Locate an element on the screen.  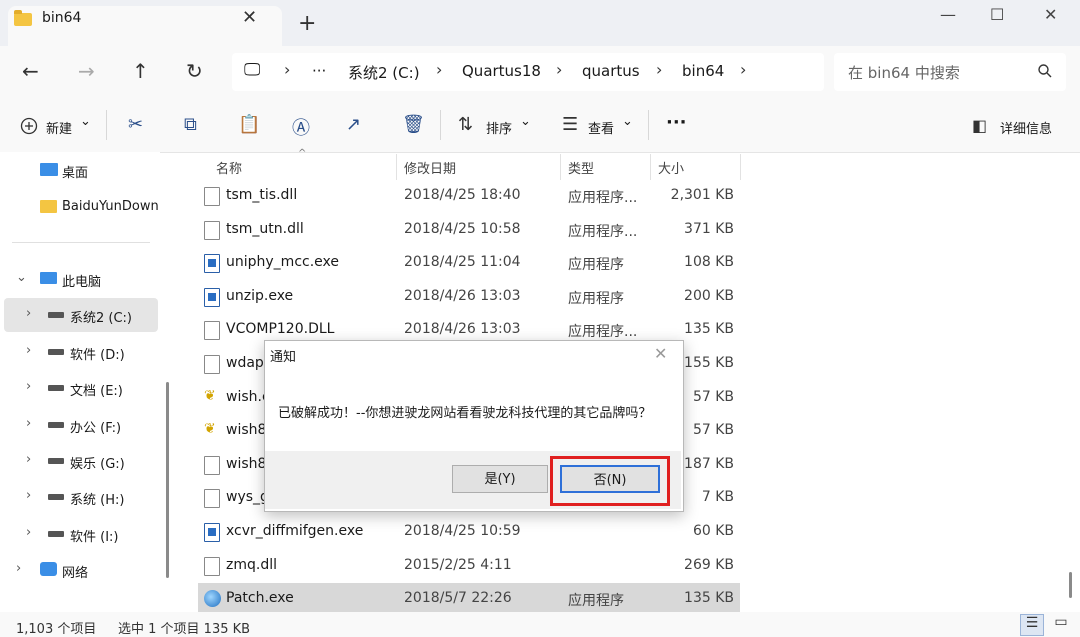
new-tab-button: + is located at coordinates (307, 23).